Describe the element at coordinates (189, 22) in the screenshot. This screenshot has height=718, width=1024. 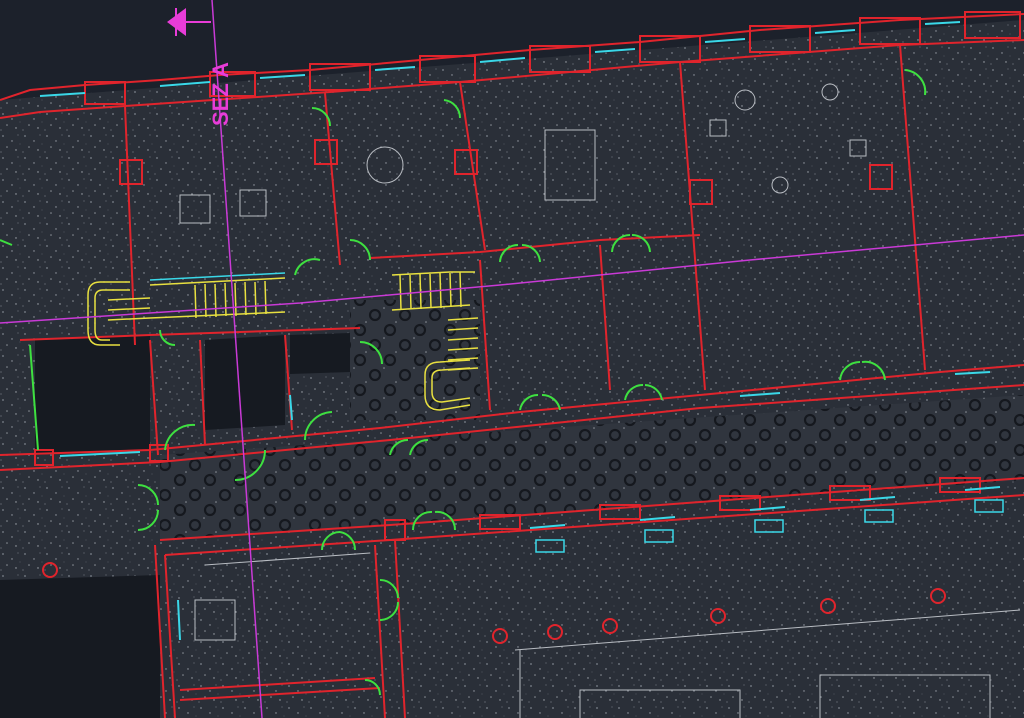
I see `section-arrow-icon` at that location.